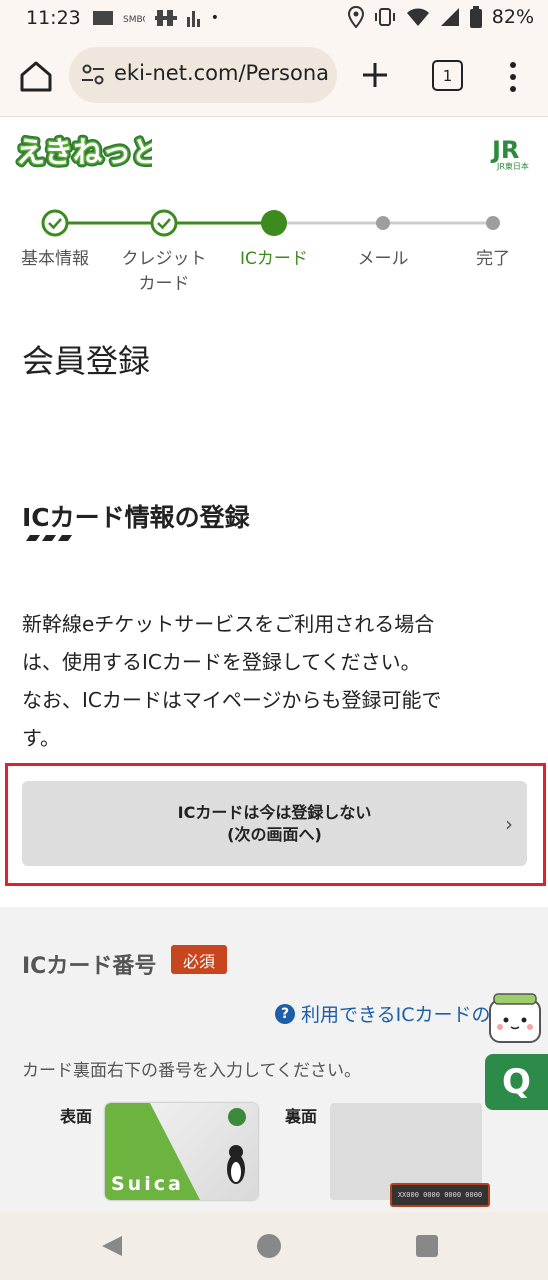 The height and width of the screenshot is (1280, 548). What do you see at coordinates (86, 361) in the screenshot?
I see `page-title: 会員登録` at bounding box center [86, 361].